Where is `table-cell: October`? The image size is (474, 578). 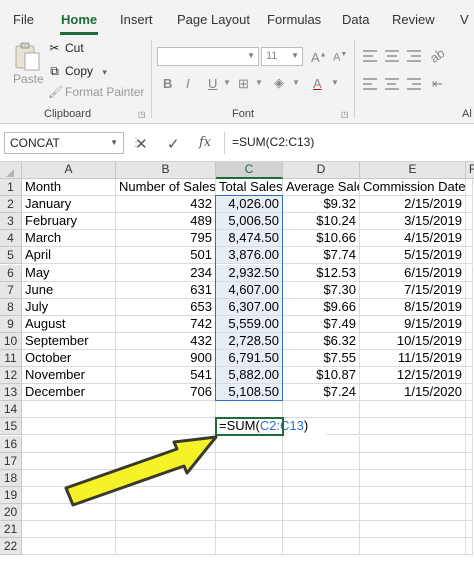 table-cell: October is located at coordinates (69, 359).